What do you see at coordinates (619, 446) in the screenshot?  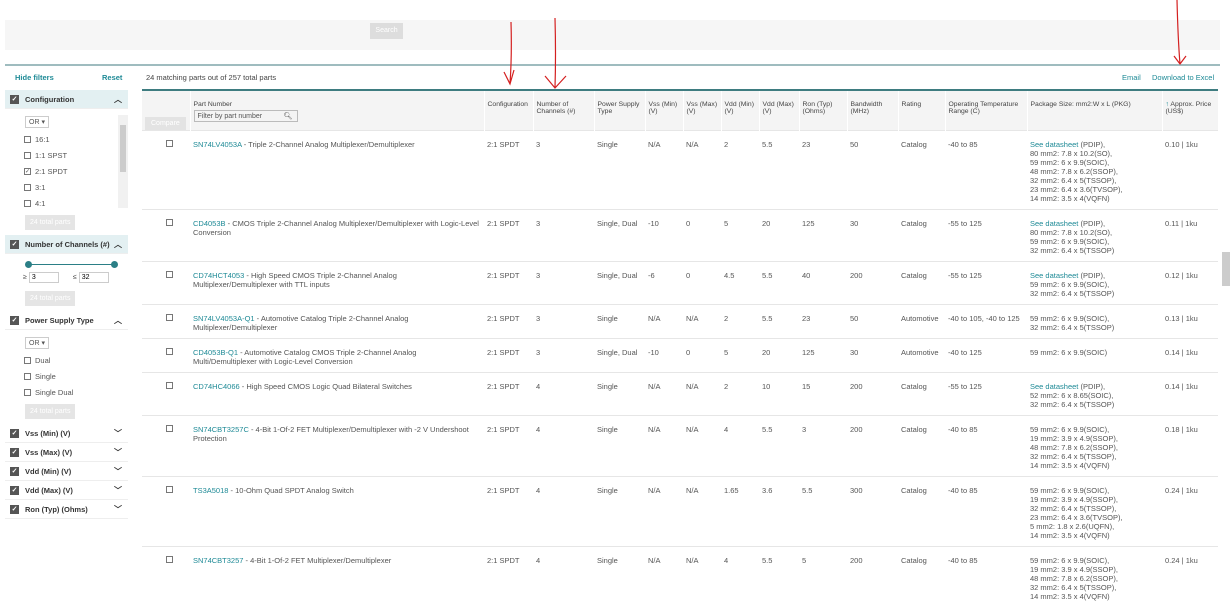 I see `table-cell: Single` at bounding box center [619, 446].